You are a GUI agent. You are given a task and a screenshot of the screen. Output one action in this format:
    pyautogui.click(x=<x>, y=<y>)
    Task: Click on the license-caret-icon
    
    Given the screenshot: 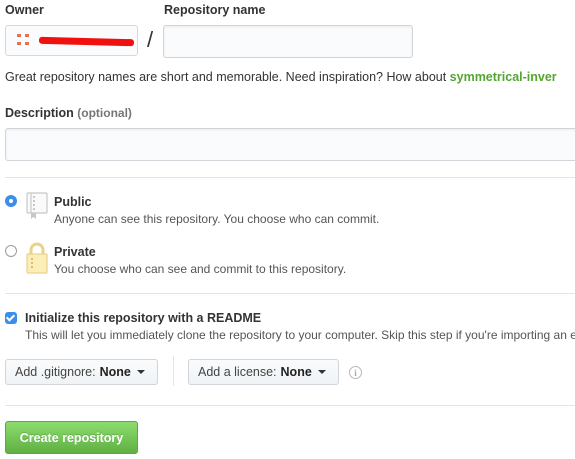 What is the action you would take?
    pyautogui.click(x=321, y=372)
    